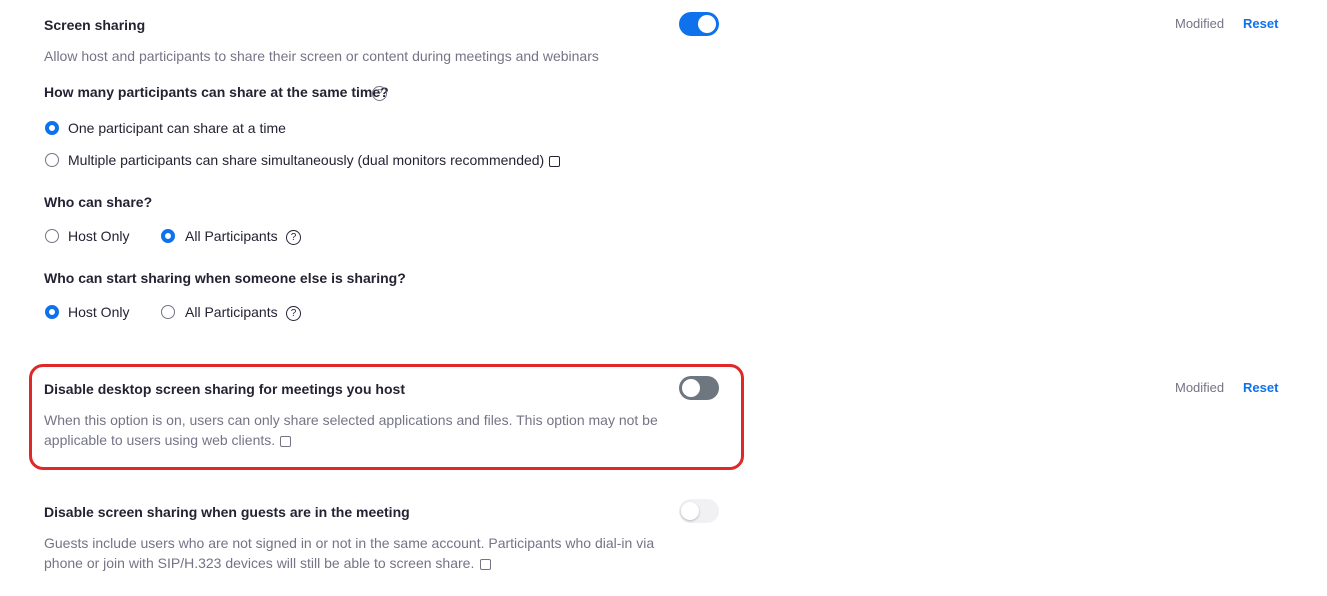 Image resolution: width=1327 pixels, height=596 pixels. What do you see at coordinates (52, 236) in the screenshot?
I see `radio-share-host-only` at bounding box center [52, 236].